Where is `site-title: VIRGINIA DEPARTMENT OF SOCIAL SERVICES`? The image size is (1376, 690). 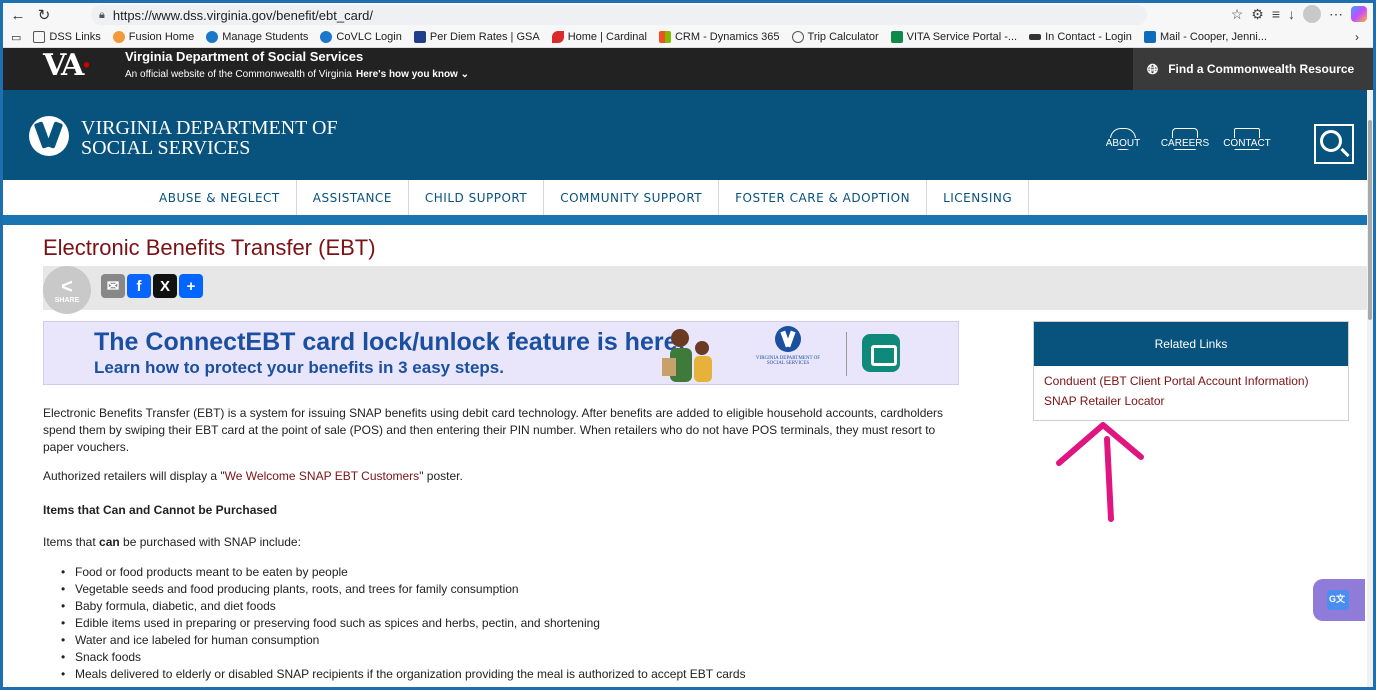
site-title: VIRGINIA DEPARTMENT OF SOCIAL SERVICES is located at coordinates (209, 138).